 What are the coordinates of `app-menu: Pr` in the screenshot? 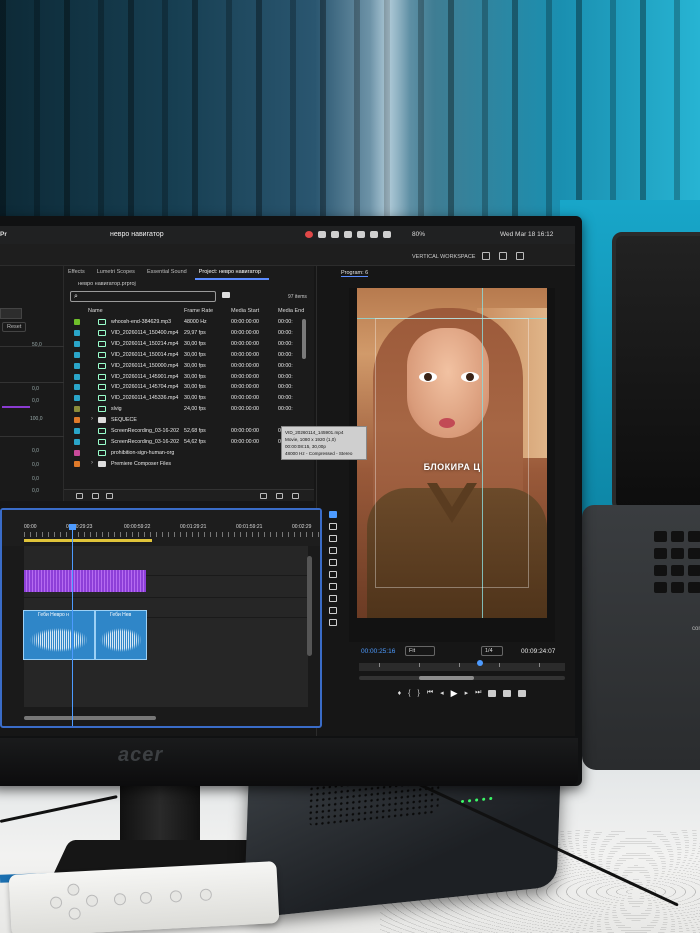 It's located at (3, 234).